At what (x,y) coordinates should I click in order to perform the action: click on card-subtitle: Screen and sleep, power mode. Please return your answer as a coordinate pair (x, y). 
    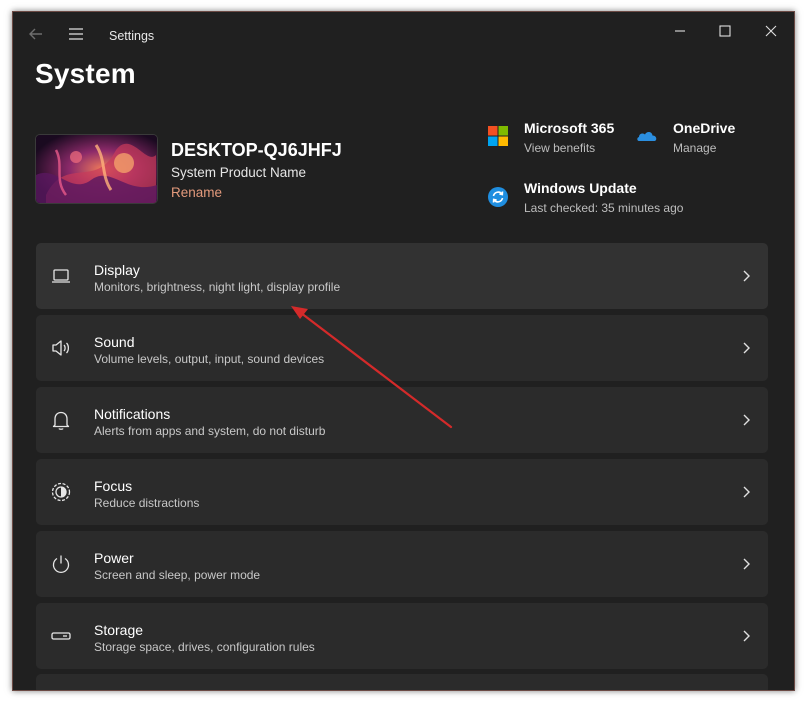
    Looking at the image, I should click on (177, 575).